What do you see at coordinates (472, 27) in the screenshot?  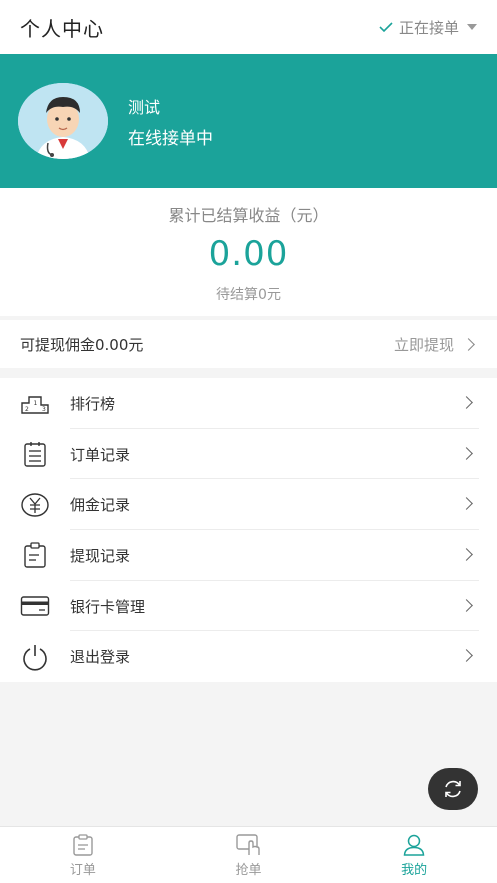 I see `caret-down-icon` at bounding box center [472, 27].